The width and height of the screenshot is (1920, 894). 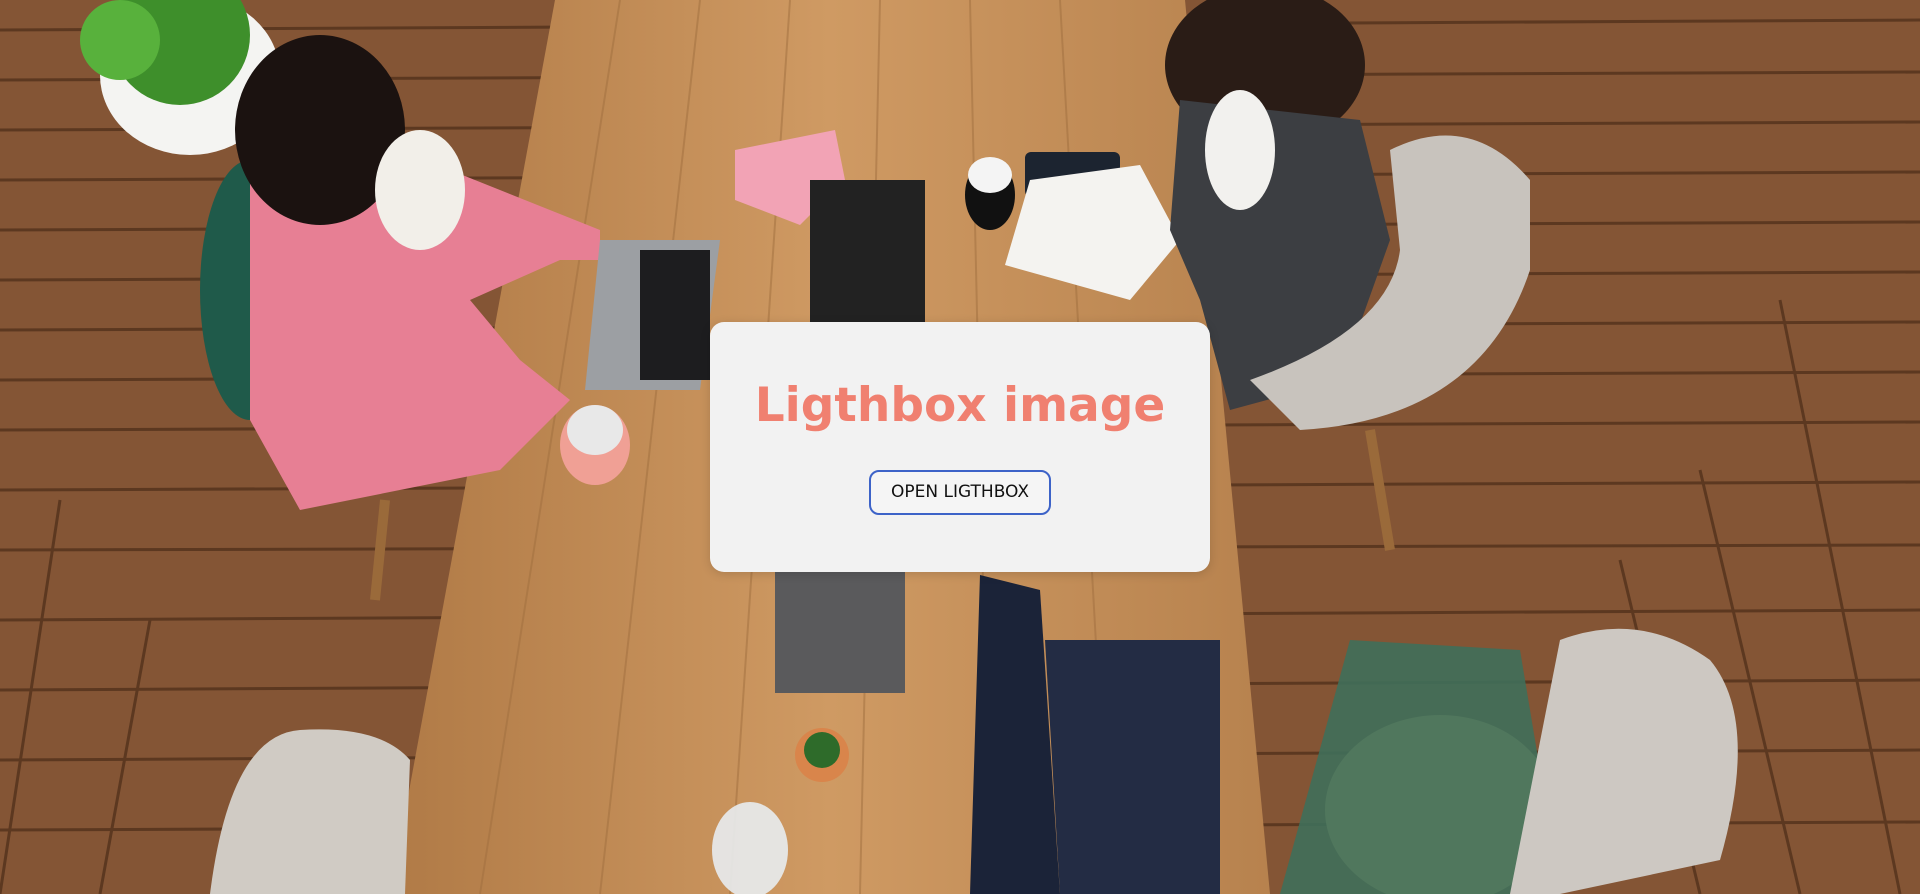 I want to click on open-lightbox-button: OPEN LIGTHBOX, so click(x=960, y=492).